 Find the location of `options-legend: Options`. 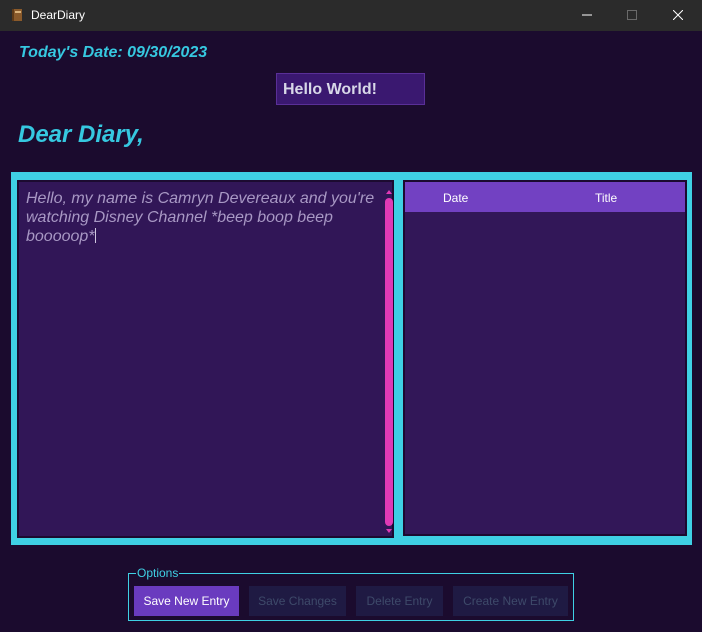

options-legend: Options is located at coordinates (158, 573).